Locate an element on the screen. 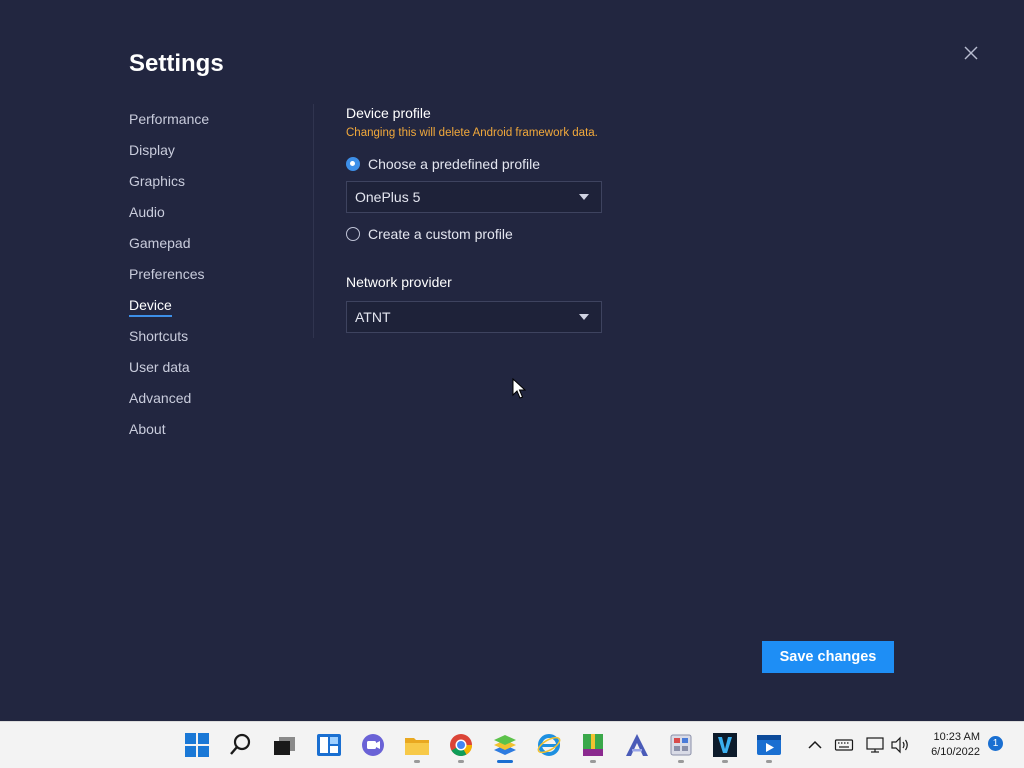  custom-profile-radio is located at coordinates (353, 234).